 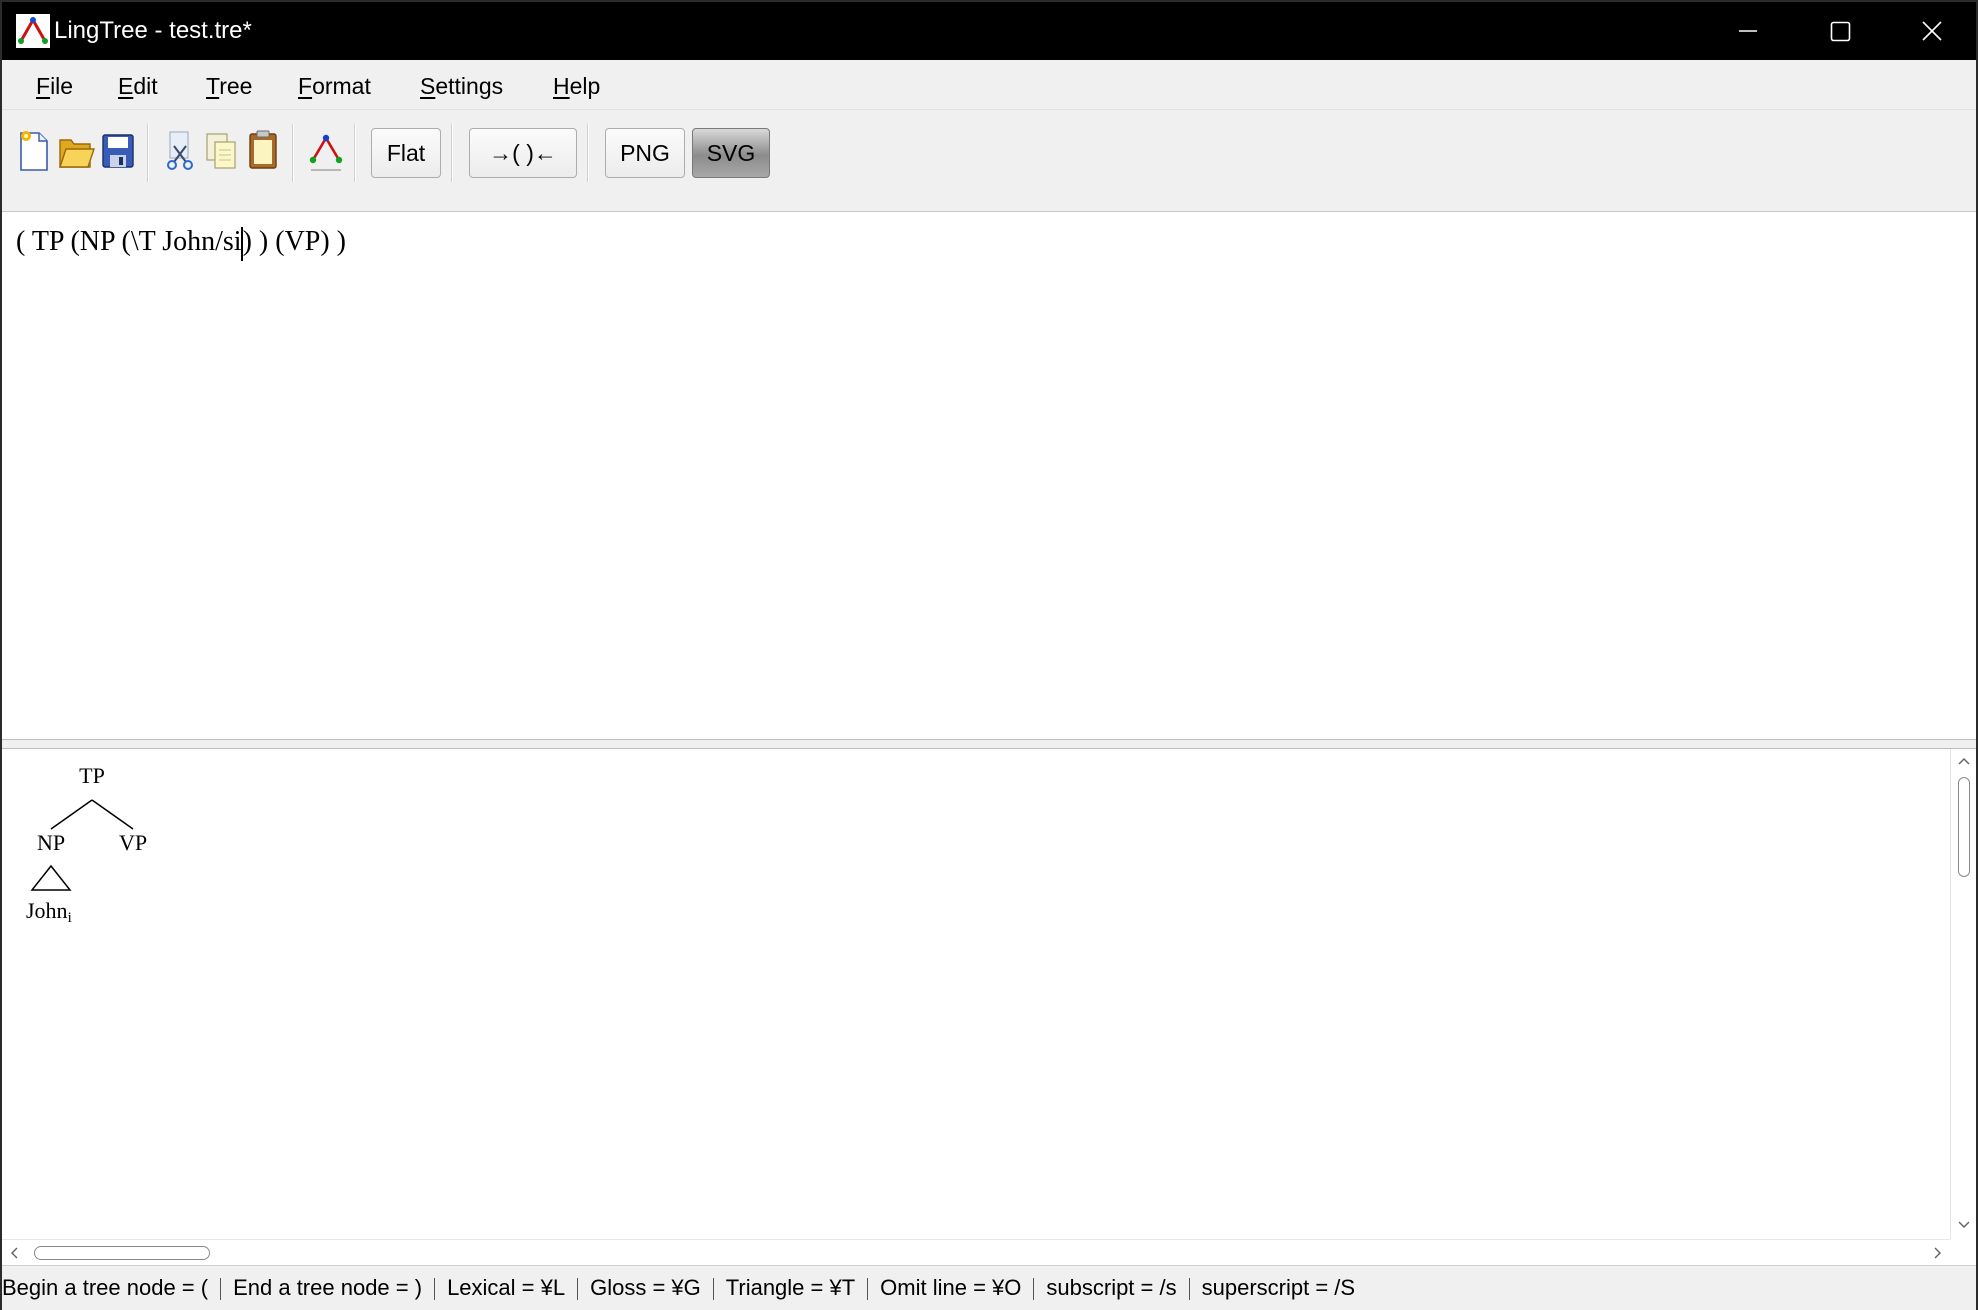 What do you see at coordinates (469, 86) in the screenshot?
I see `menu-label: ettings` at bounding box center [469, 86].